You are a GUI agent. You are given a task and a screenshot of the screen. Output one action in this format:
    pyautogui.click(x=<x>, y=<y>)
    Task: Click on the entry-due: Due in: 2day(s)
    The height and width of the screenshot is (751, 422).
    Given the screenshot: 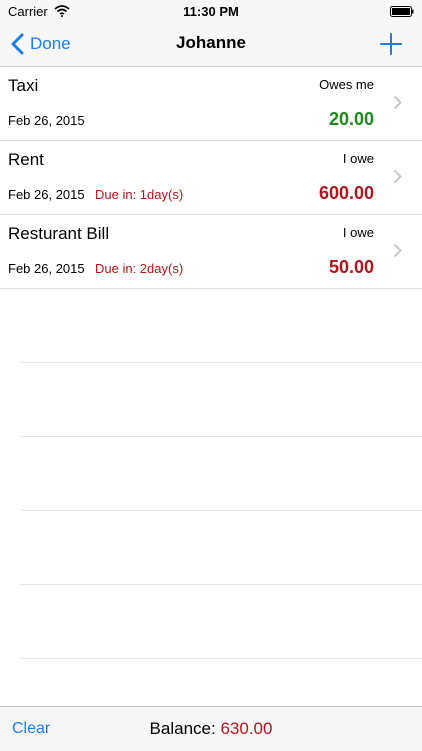 What is the action you would take?
    pyautogui.click(x=139, y=268)
    